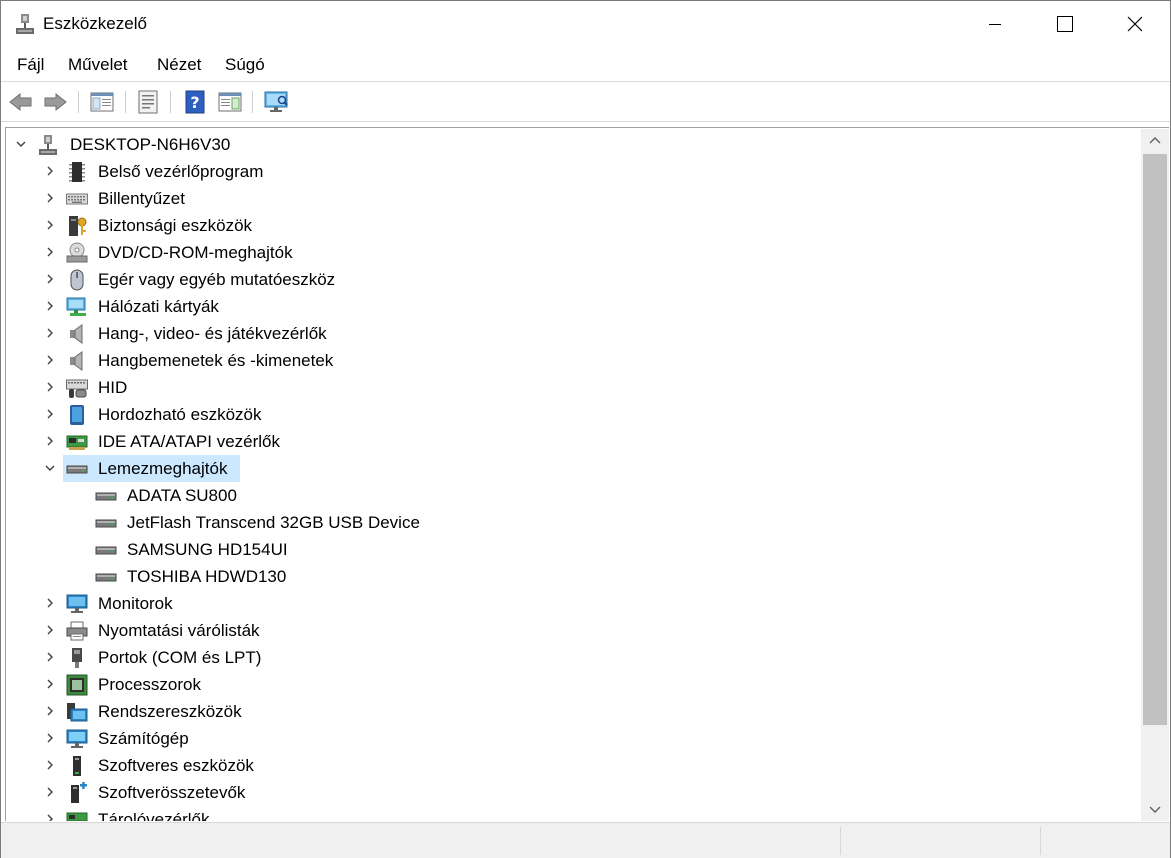 This screenshot has width=1171, height=858. Describe the element at coordinates (212, 333) in the screenshot. I see `tree-category-label: Hang-, video- és játékvezérlők` at that location.